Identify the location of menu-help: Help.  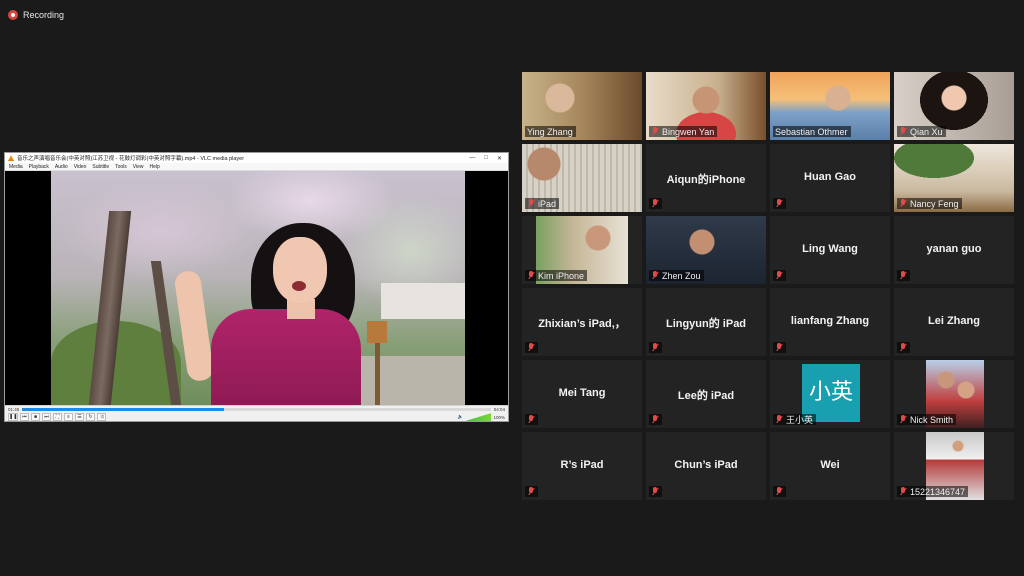
(155, 167).